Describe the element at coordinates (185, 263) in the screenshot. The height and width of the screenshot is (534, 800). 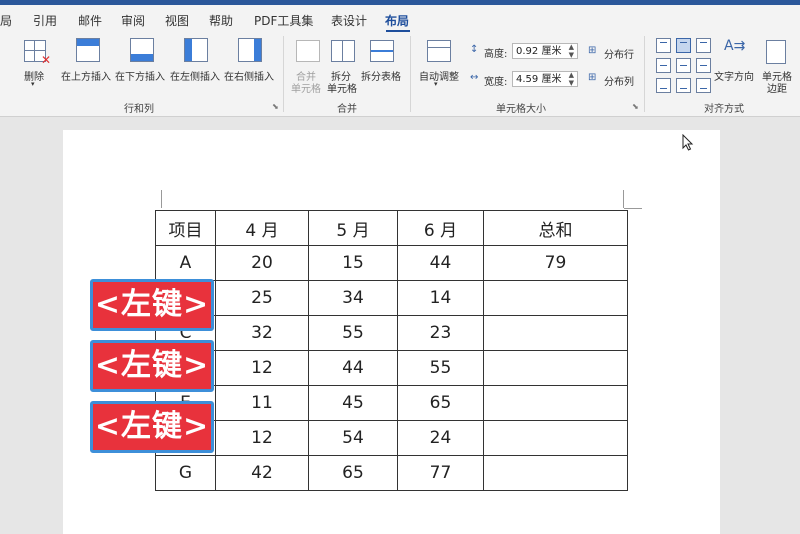
I see `table-cell: A` at that location.